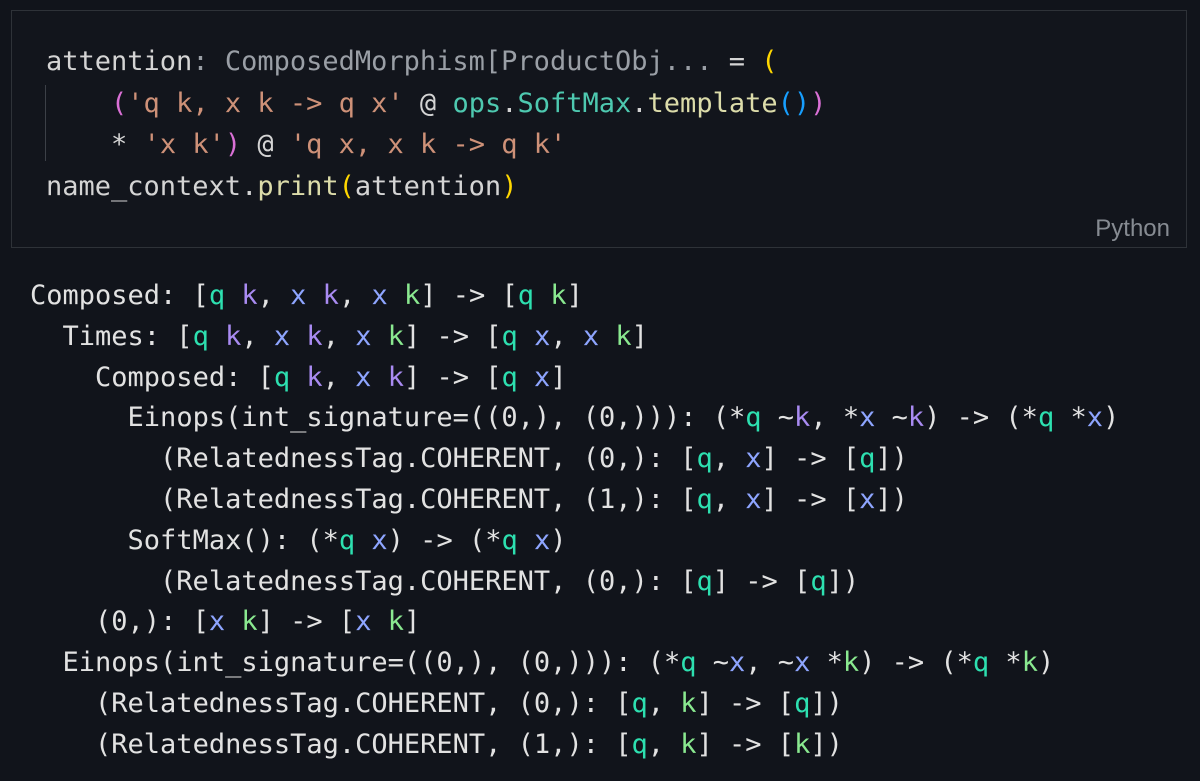  I want to click on string-literal: 'q k, x k -> q x', so click(265, 103).